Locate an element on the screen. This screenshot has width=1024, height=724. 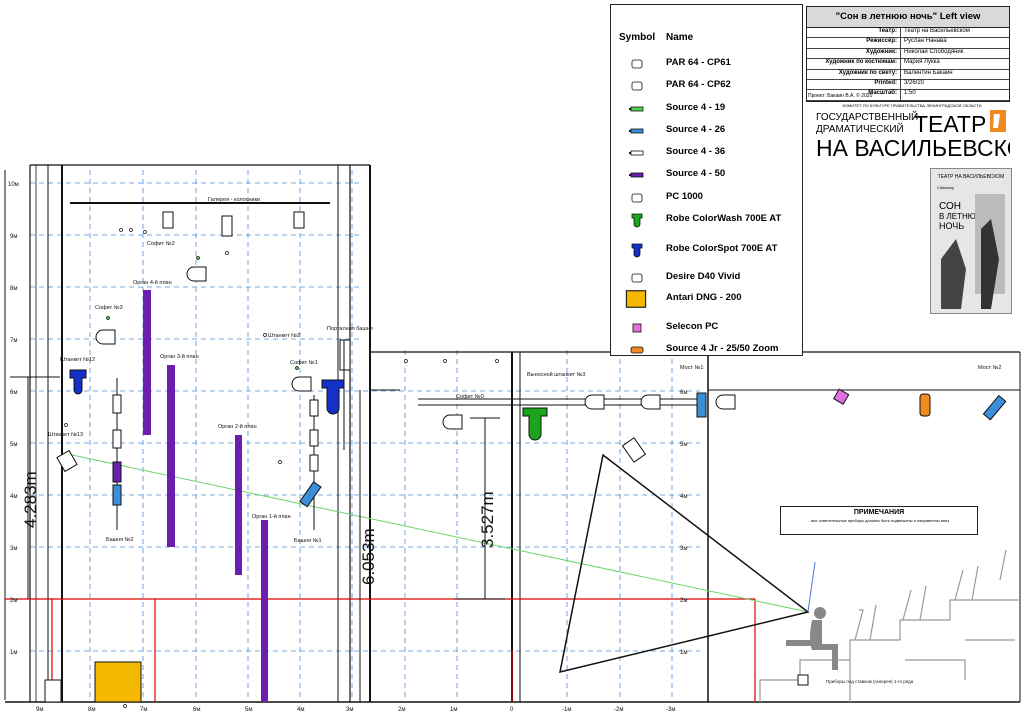
legend-item: Desire D40 Vivid is located at coordinates (706, 278).